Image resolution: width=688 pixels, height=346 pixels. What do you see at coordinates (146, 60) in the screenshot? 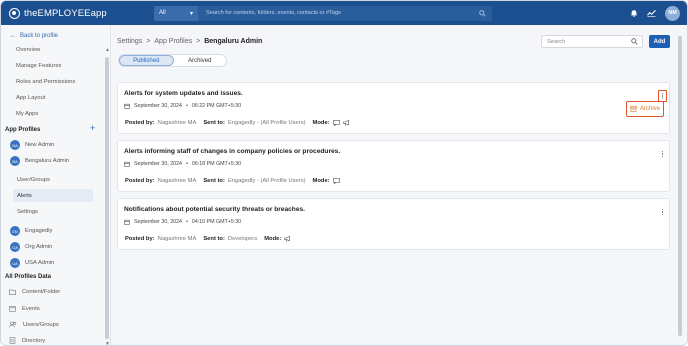
I see `tab-published: Published` at bounding box center [146, 60].